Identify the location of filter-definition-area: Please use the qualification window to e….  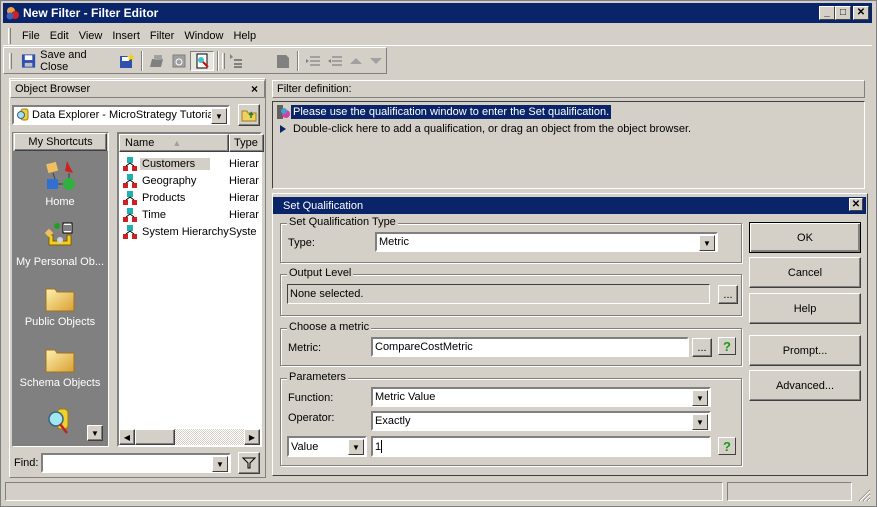
(568, 145).